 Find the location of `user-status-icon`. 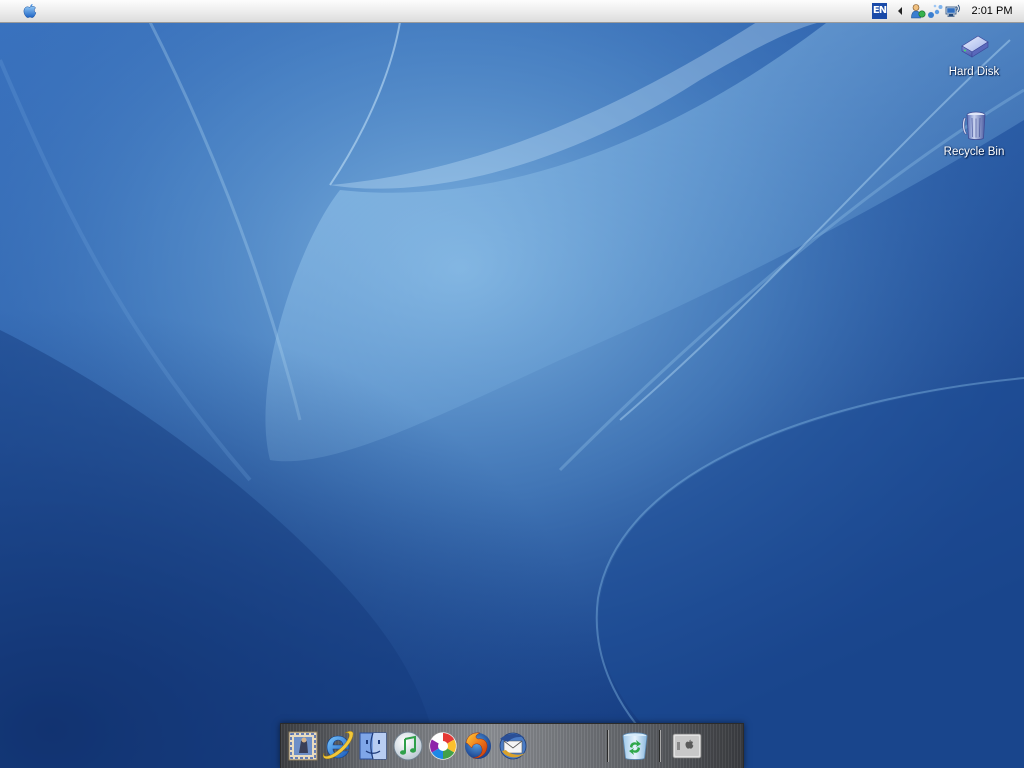

user-status-icon is located at coordinates (918, 11).